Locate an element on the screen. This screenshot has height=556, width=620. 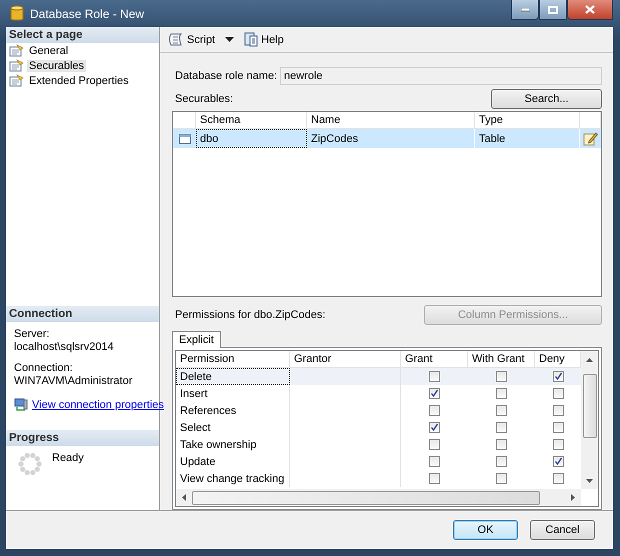
column-header: Grant is located at coordinates (434, 359).